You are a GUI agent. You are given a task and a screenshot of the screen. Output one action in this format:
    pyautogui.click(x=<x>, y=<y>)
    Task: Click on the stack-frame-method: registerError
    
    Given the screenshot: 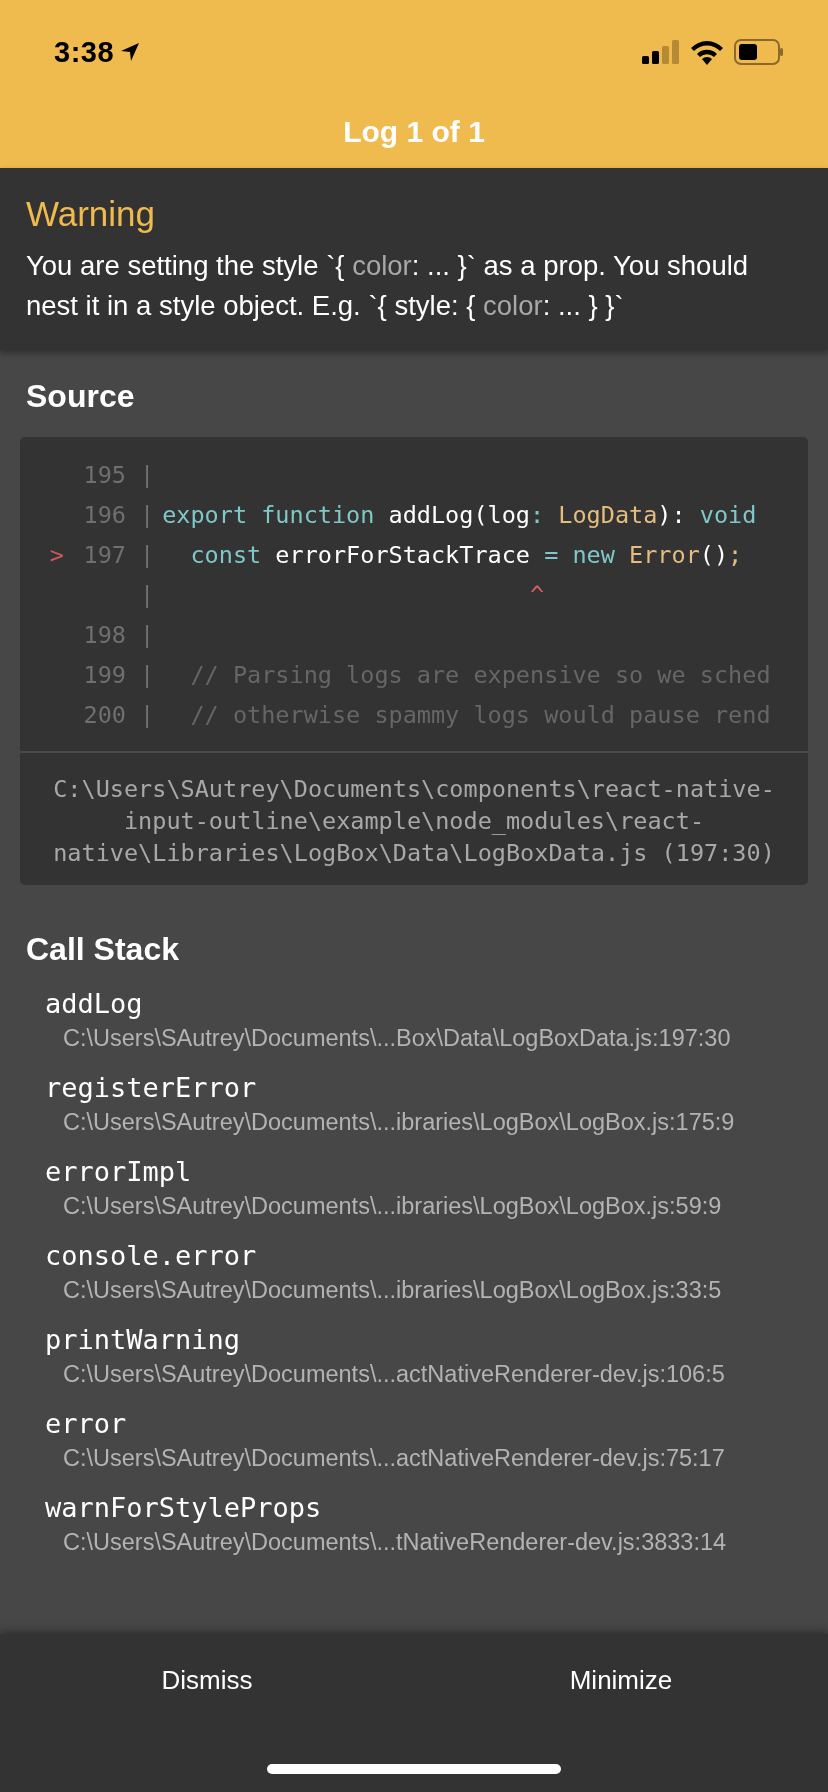 What is the action you would take?
    pyautogui.click(x=426, y=1088)
    